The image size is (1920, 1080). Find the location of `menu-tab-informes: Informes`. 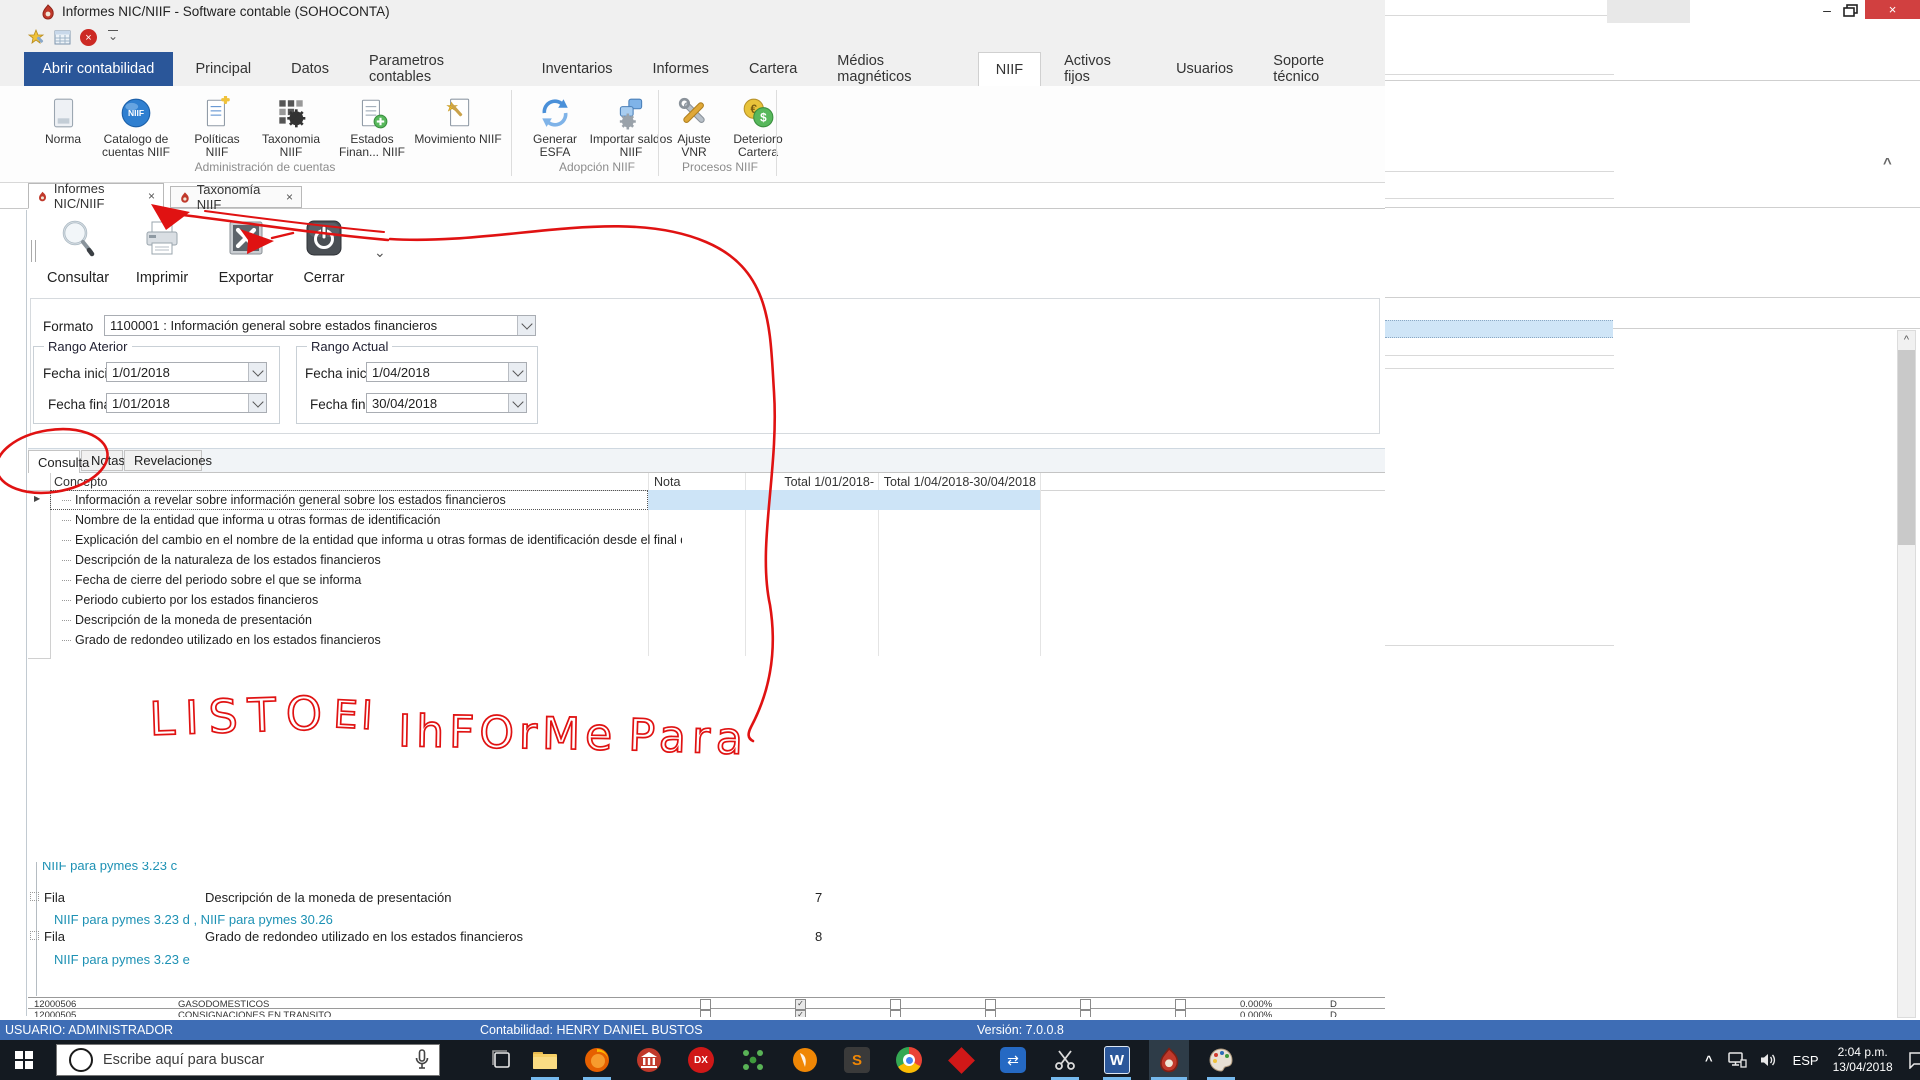

menu-tab-informes: Informes is located at coordinates (681, 69).